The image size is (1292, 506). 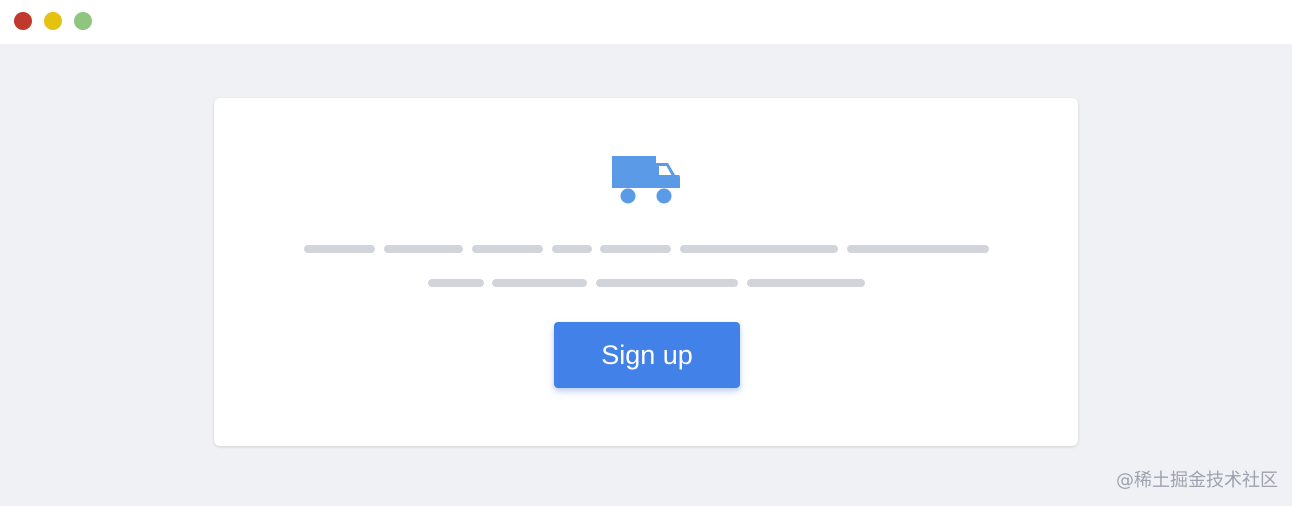 I want to click on window-minimize-button, so click(x=53, y=21).